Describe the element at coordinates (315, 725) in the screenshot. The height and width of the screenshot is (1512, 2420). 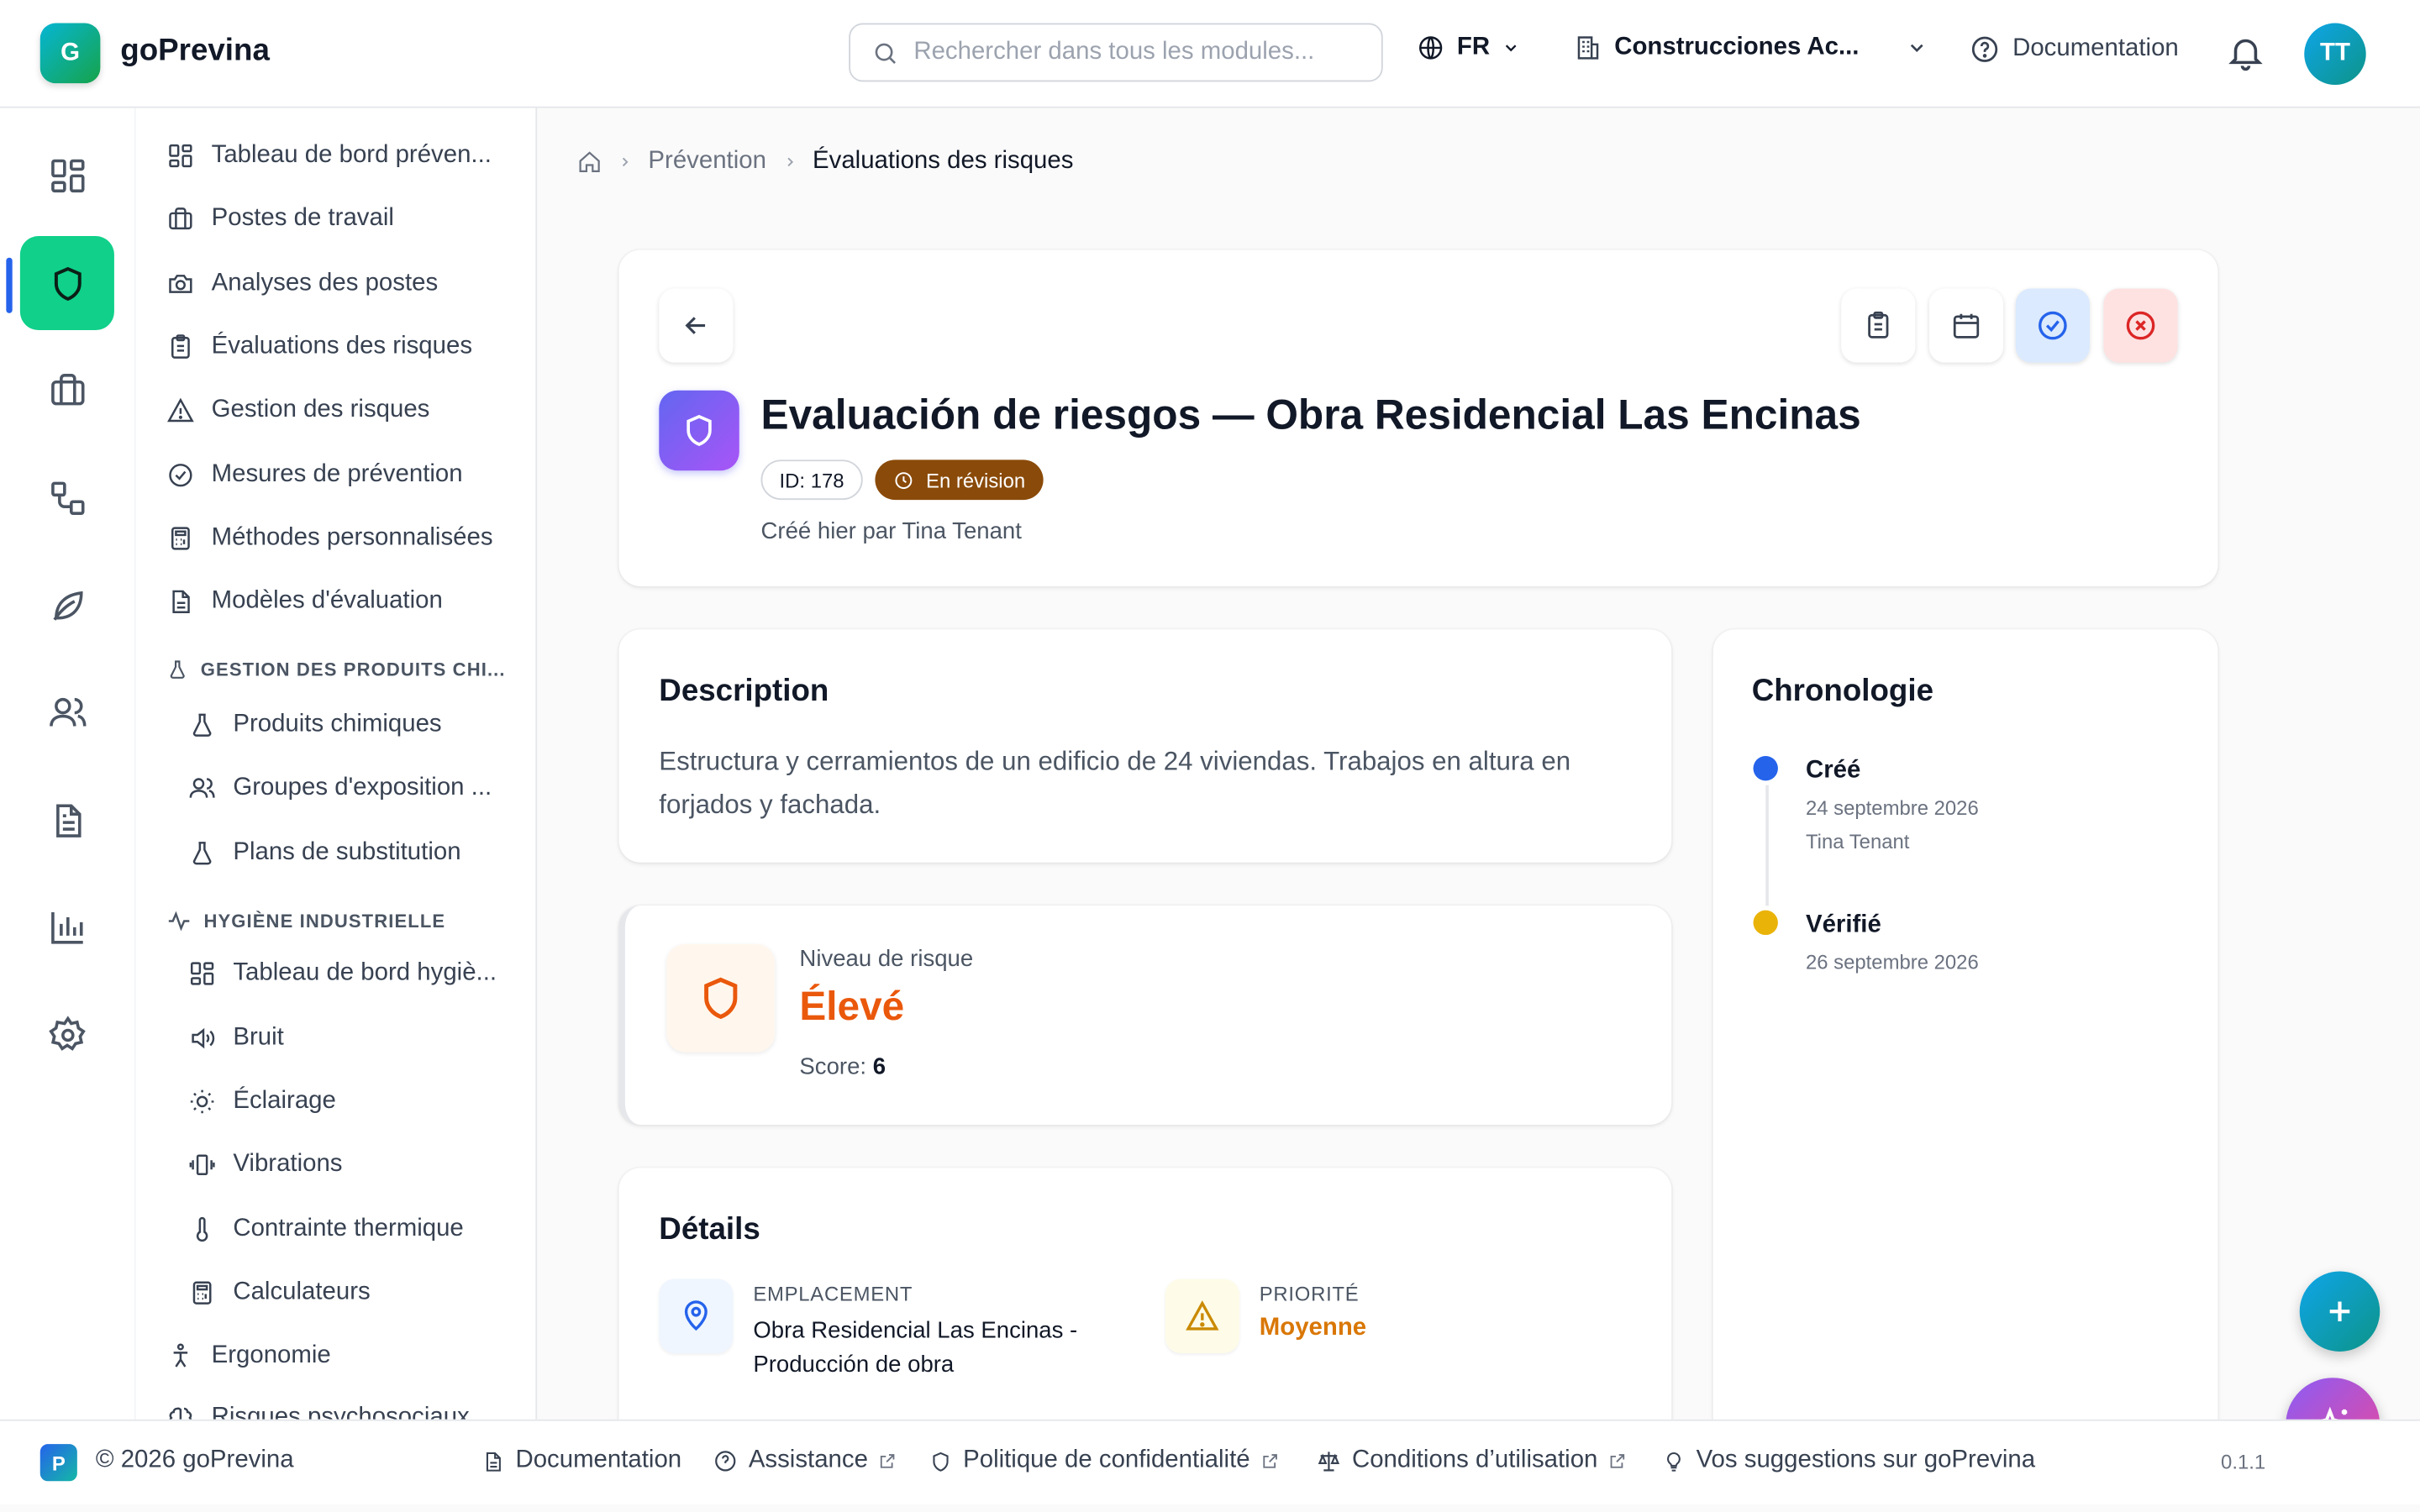
I see `sidebar-item-chemical-products: Produits chimiques` at that location.